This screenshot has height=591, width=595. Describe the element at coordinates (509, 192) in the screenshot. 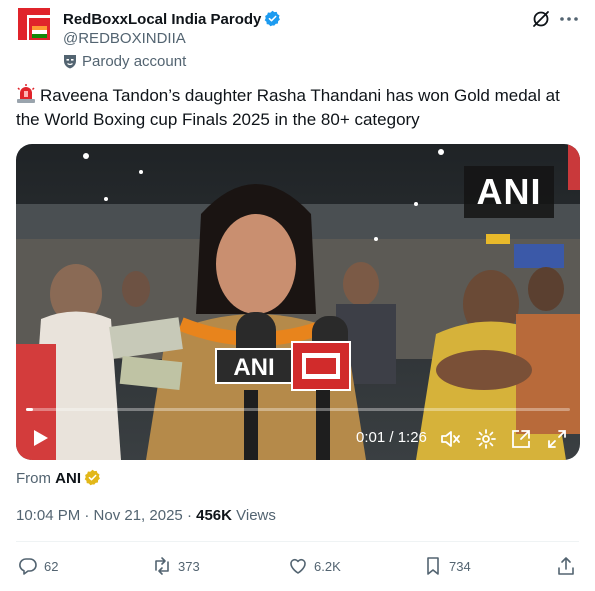

I see `ani-watermark: ANI` at that location.